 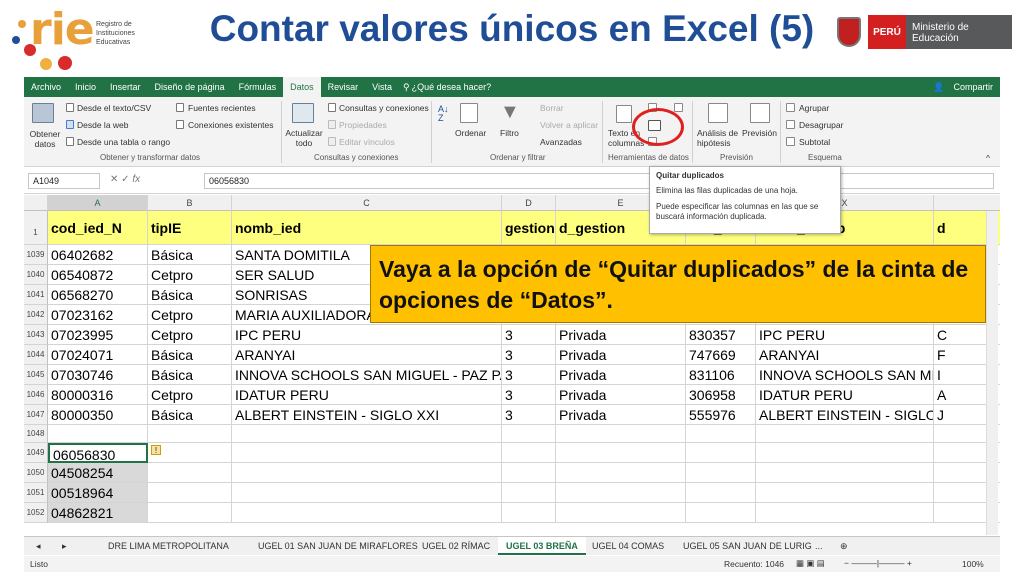 What do you see at coordinates (36, 493) in the screenshot?
I see `row-header: 1051` at bounding box center [36, 493].